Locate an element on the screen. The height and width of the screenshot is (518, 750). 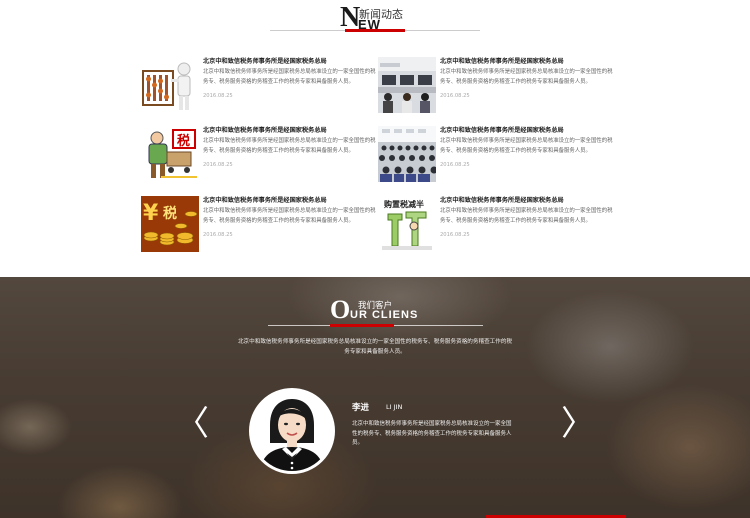
prev-arrow-icon: 〈 is located at coordinates (192, 424).